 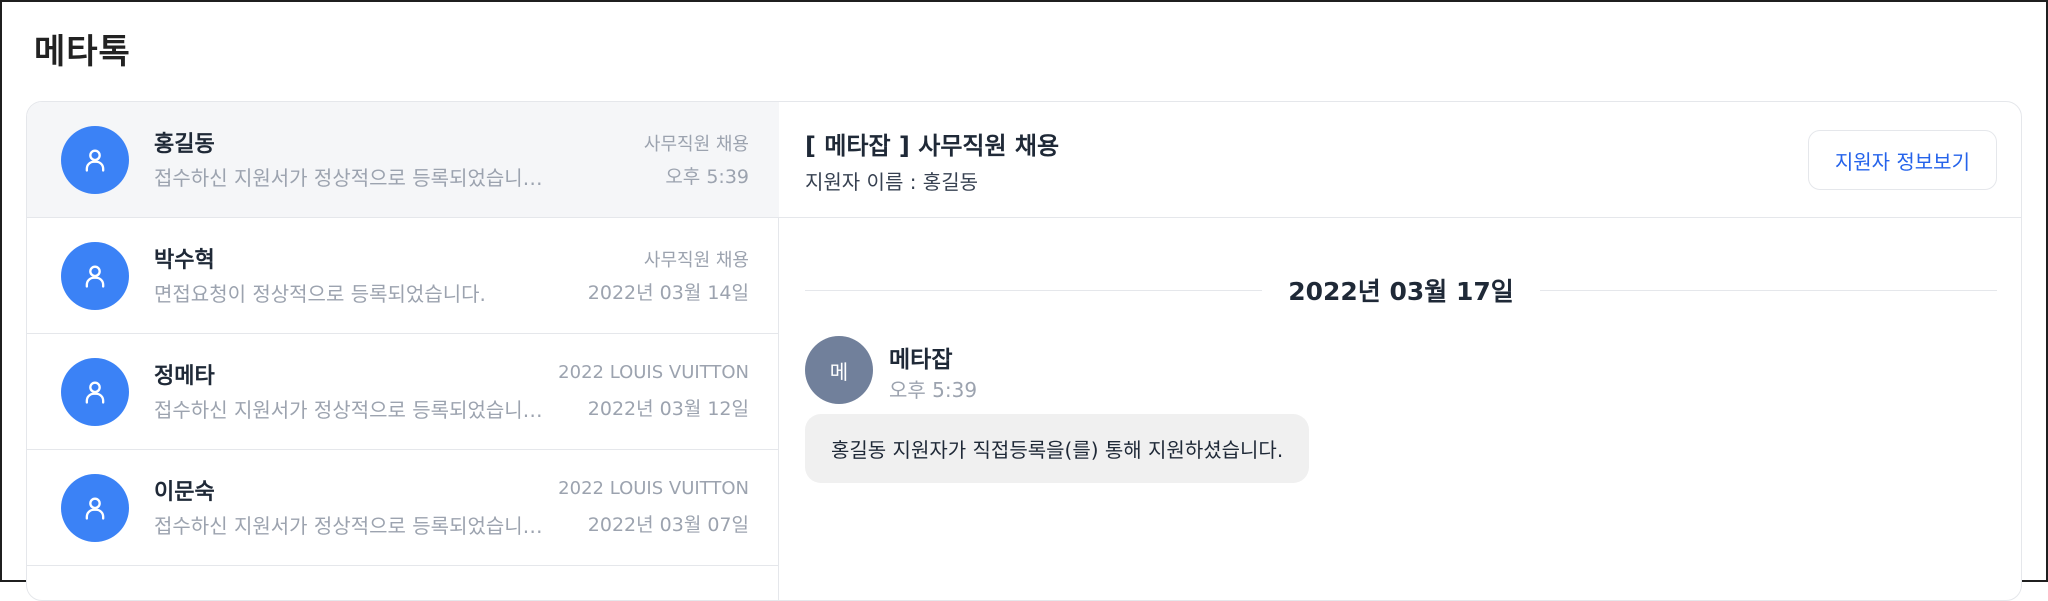 What do you see at coordinates (932, 146) in the screenshot?
I see `chat-title: [ 메타잡 ] 사무직원 채용` at bounding box center [932, 146].